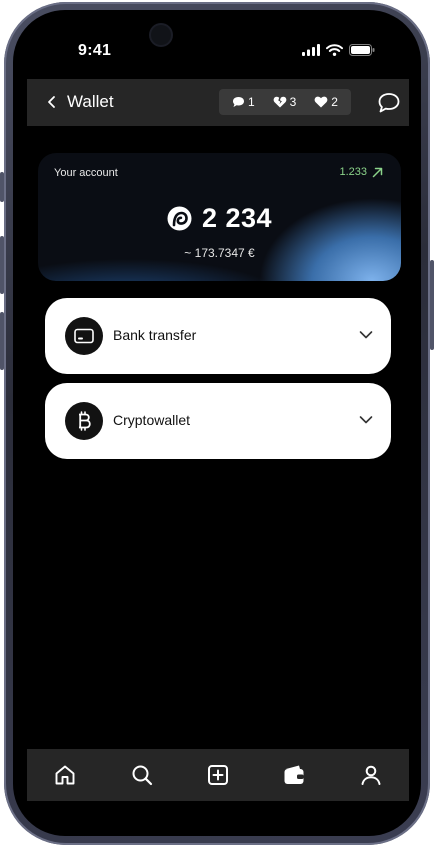 Image resolution: width=438 pixels, height=851 pixels. What do you see at coordinates (389, 103) in the screenshot?
I see `chat-bubble-icon` at bounding box center [389, 103].